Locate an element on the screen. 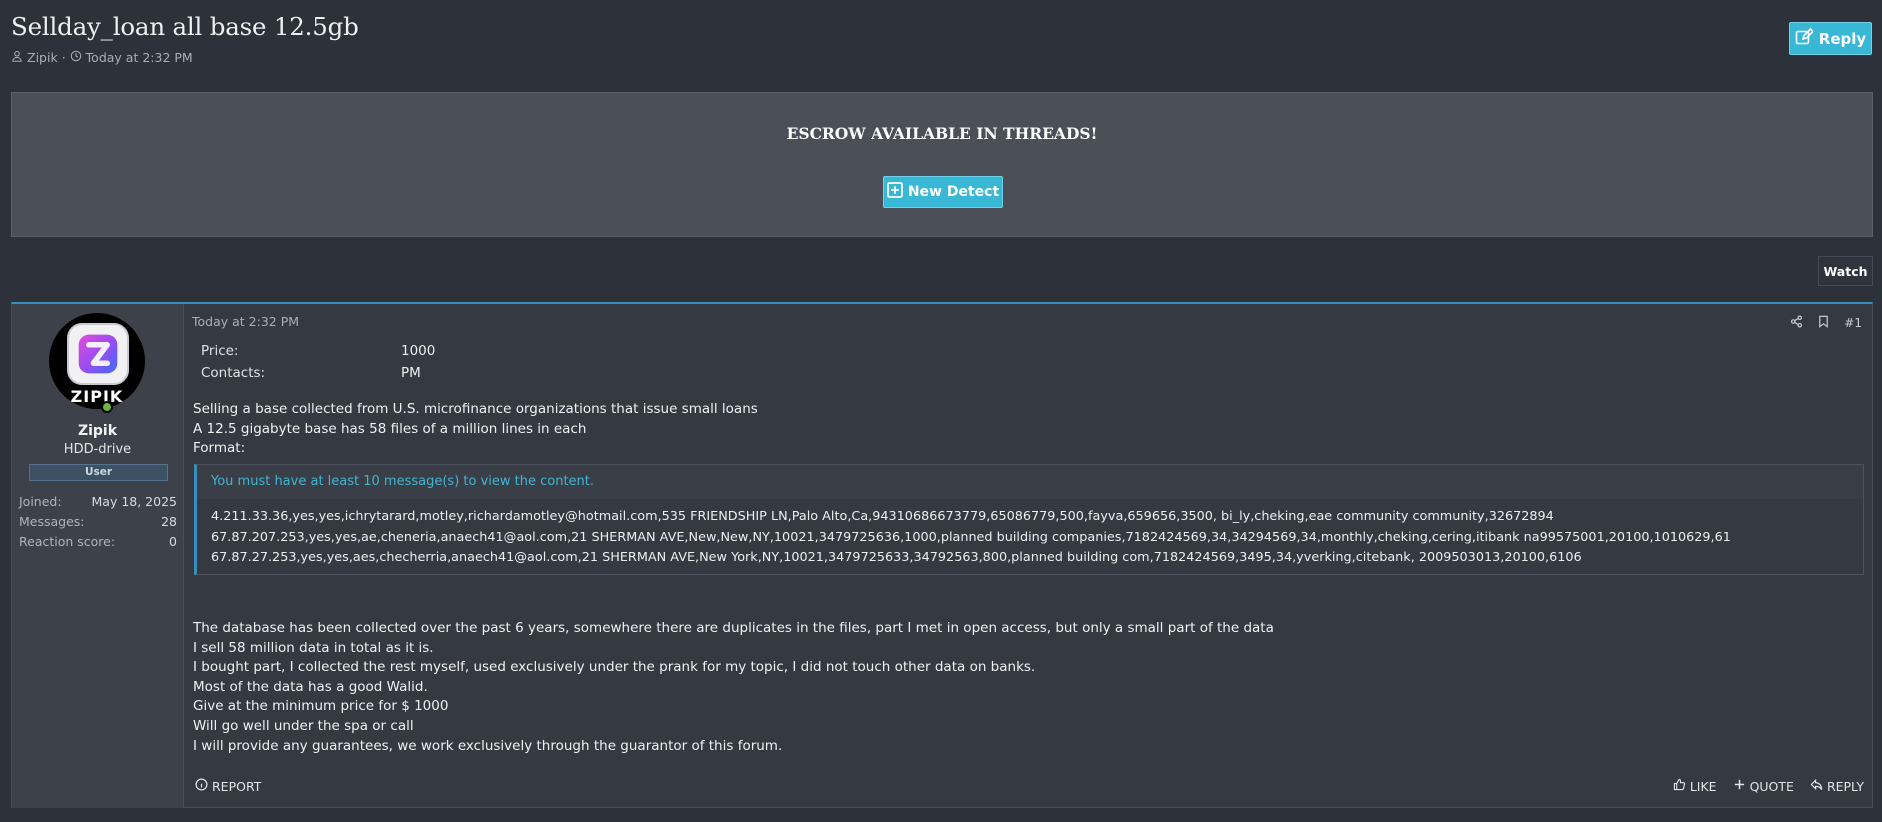 This screenshot has height=822, width=1882. plus-square-icon is located at coordinates (894, 192).